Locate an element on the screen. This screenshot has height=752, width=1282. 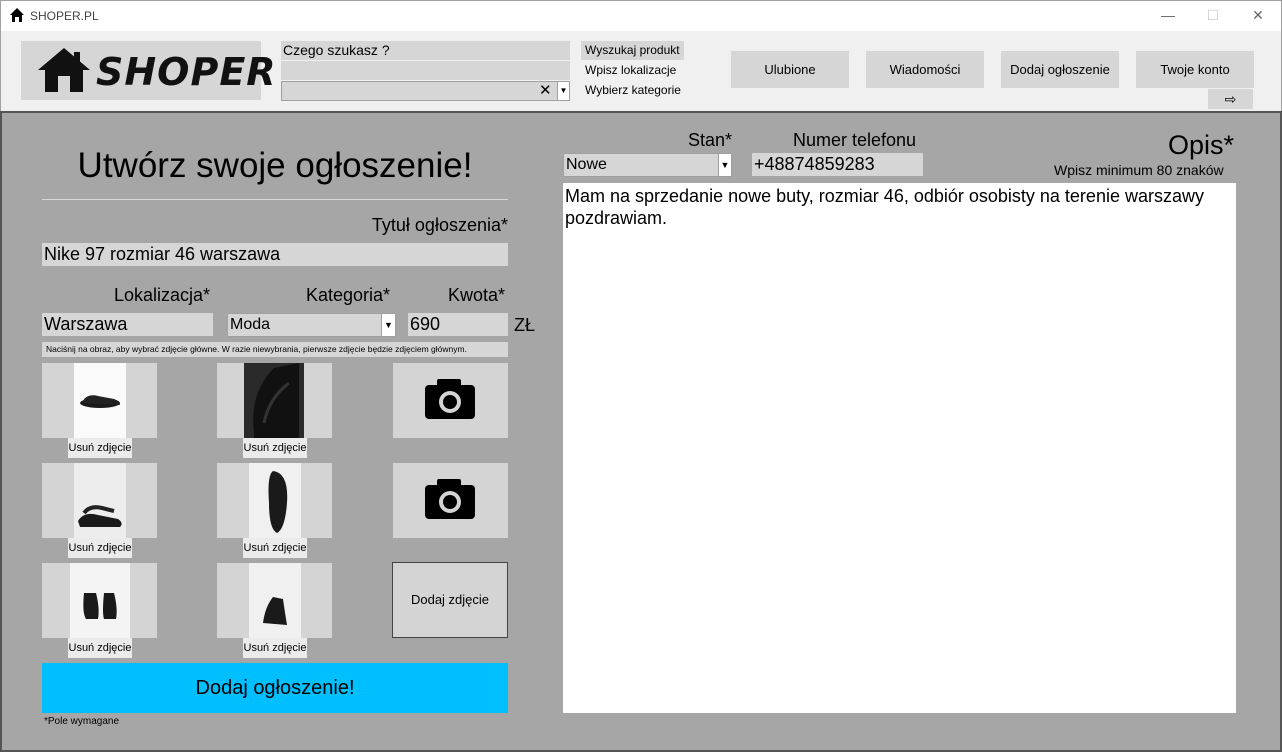
price-label: Kwota* is located at coordinates (477, 295).